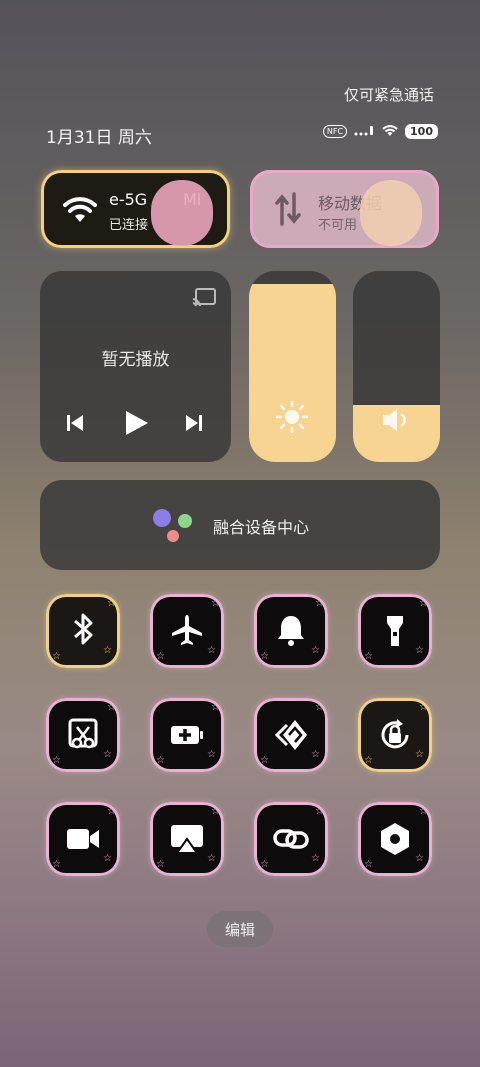 This screenshot has width=480, height=1067. I want to click on battery-saver-icon, so click(187, 735).